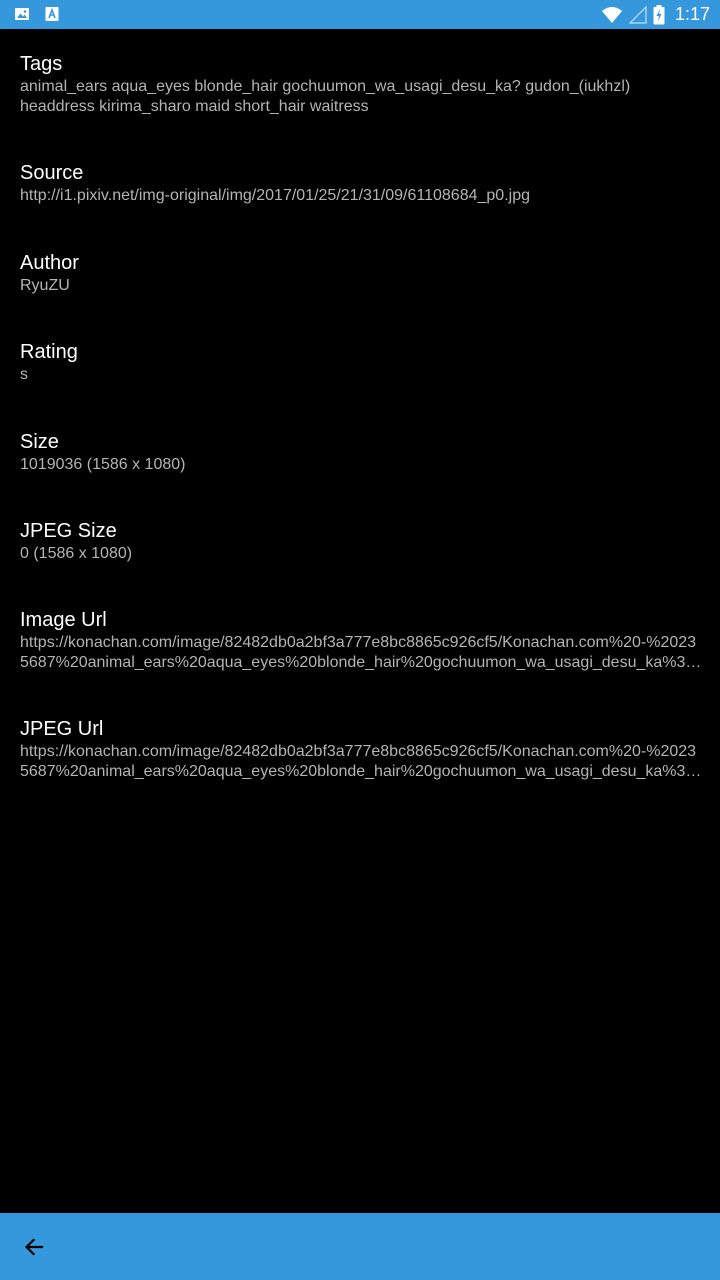 The image size is (720, 1280). What do you see at coordinates (360, 1246) in the screenshot?
I see `bottom-toolbar` at bounding box center [360, 1246].